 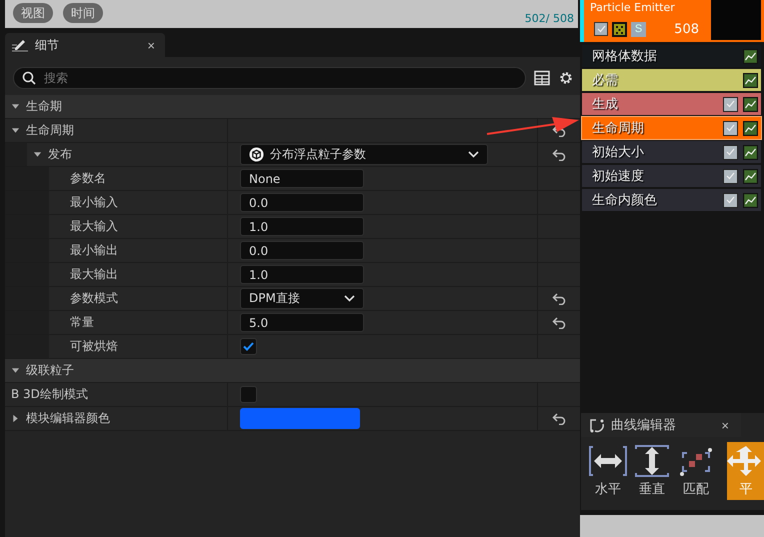 What do you see at coordinates (85, 45) in the screenshot?
I see `panel-tab: 细节 ×` at bounding box center [85, 45].